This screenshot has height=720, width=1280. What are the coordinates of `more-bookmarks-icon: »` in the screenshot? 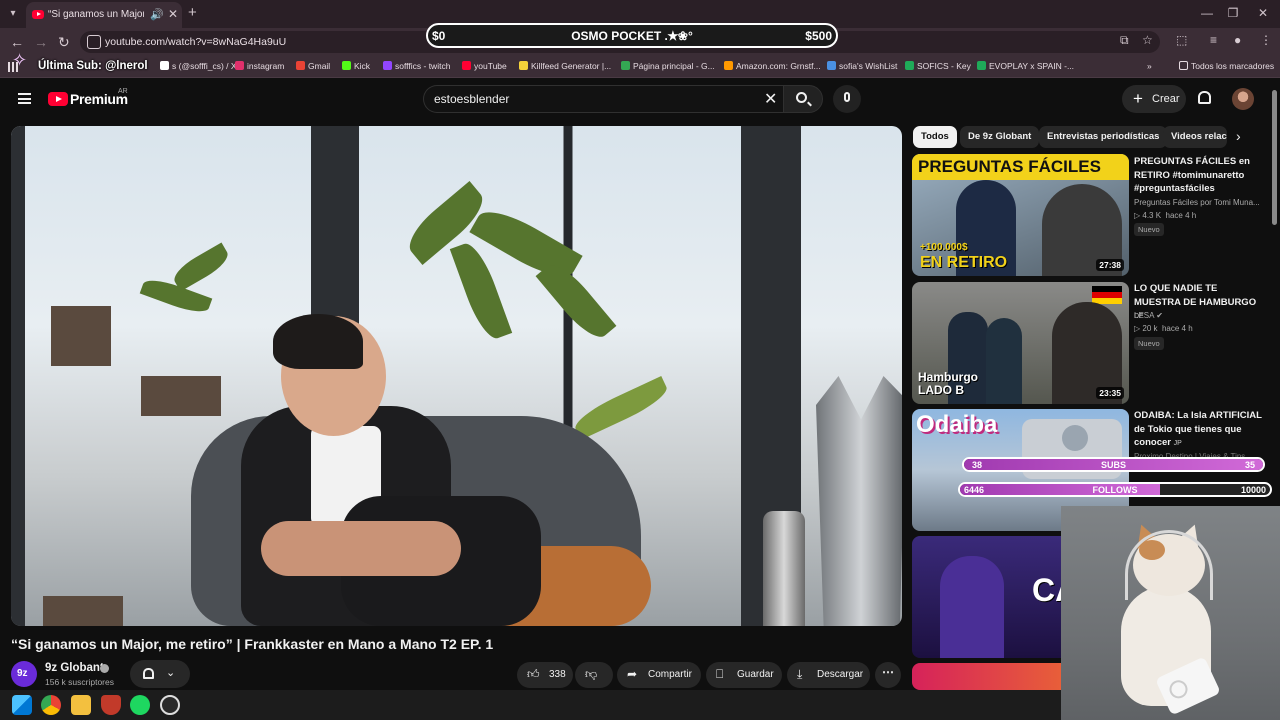 It's located at (1149, 66).